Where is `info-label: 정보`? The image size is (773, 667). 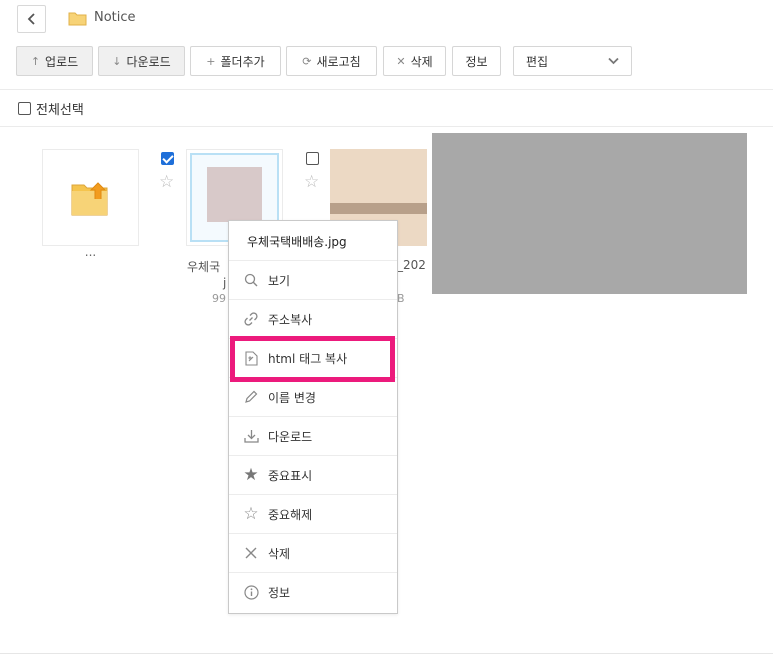
info-label: 정보 is located at coordinates (476, 61).